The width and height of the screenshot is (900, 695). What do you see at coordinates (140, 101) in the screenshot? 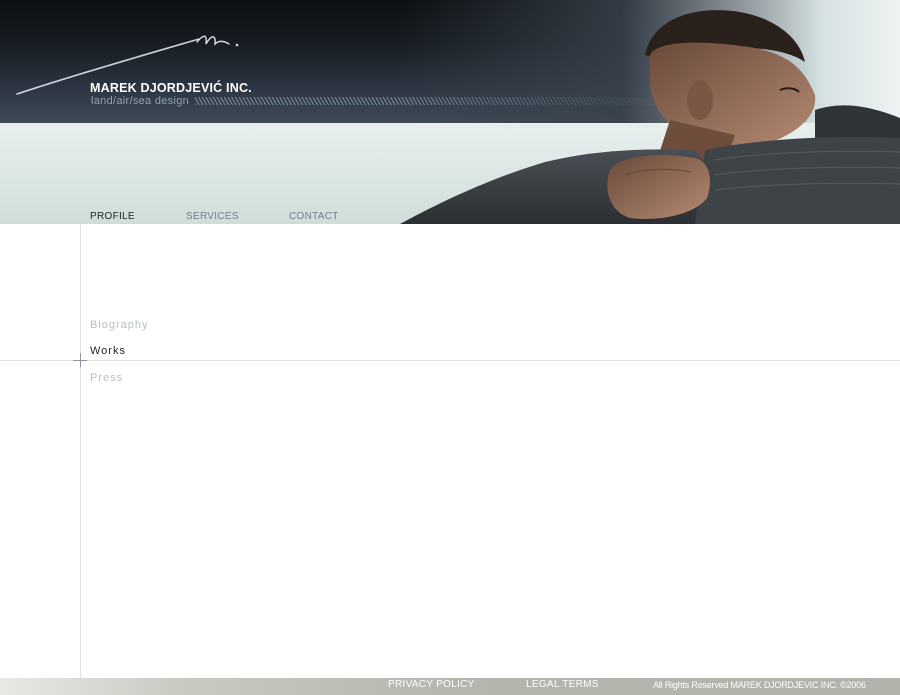
I see `tagline: land/air/sea design` at bounding box center [140, 101].